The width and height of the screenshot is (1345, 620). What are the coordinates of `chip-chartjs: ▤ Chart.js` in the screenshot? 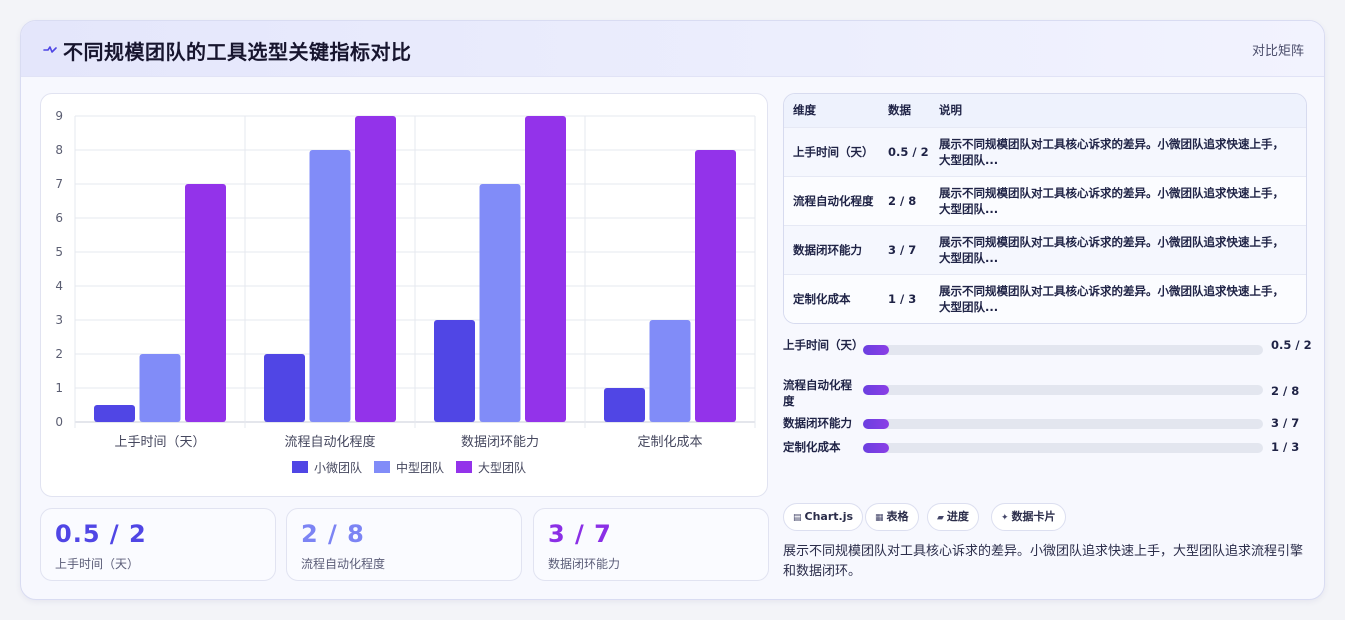 It's located at (823, 517).